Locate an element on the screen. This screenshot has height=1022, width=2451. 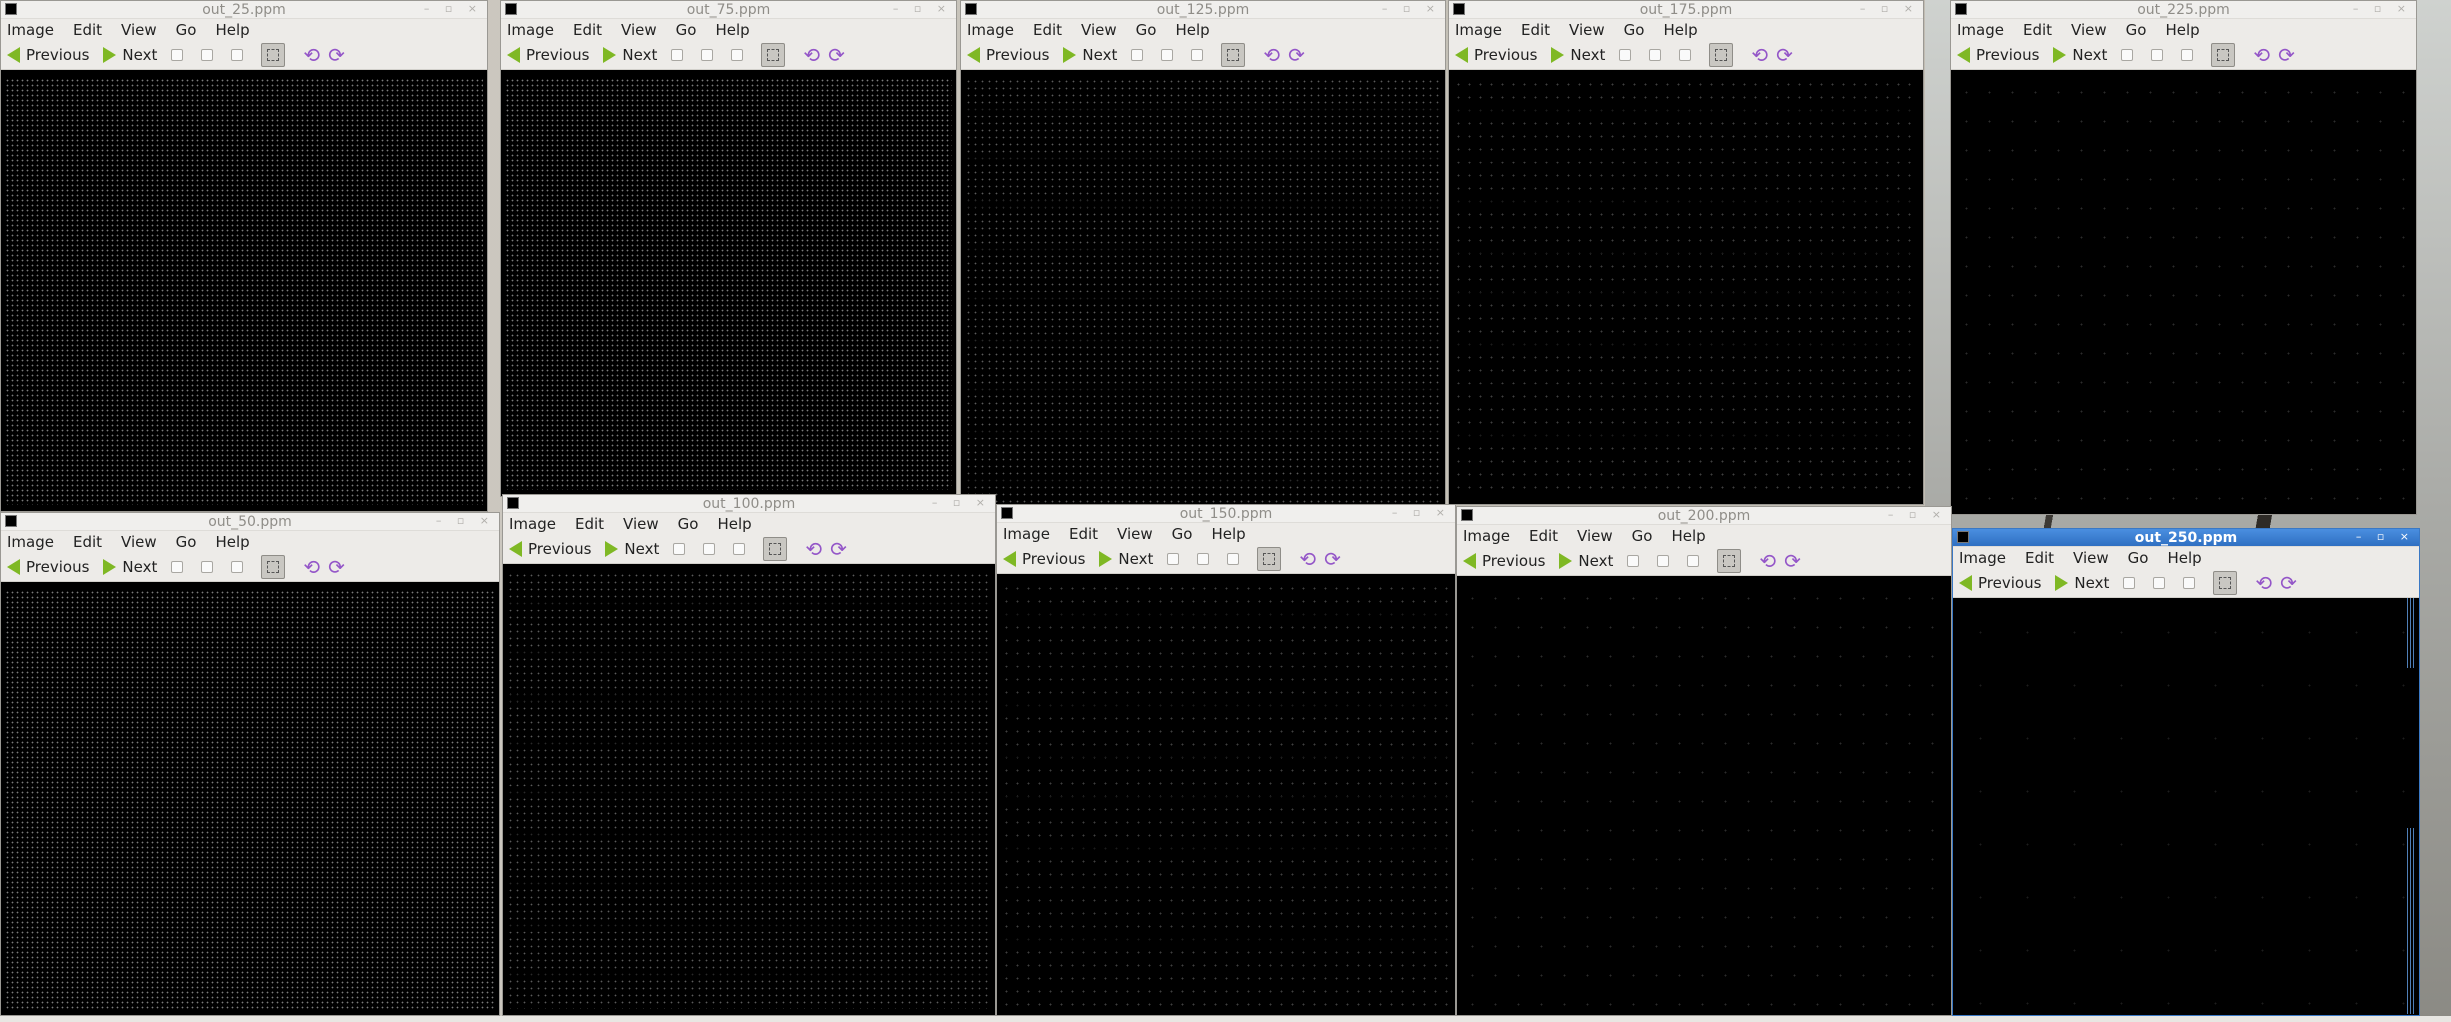
window-titlebar: out_200.ppm – ▫ × is located at coordinates (1704, 516).